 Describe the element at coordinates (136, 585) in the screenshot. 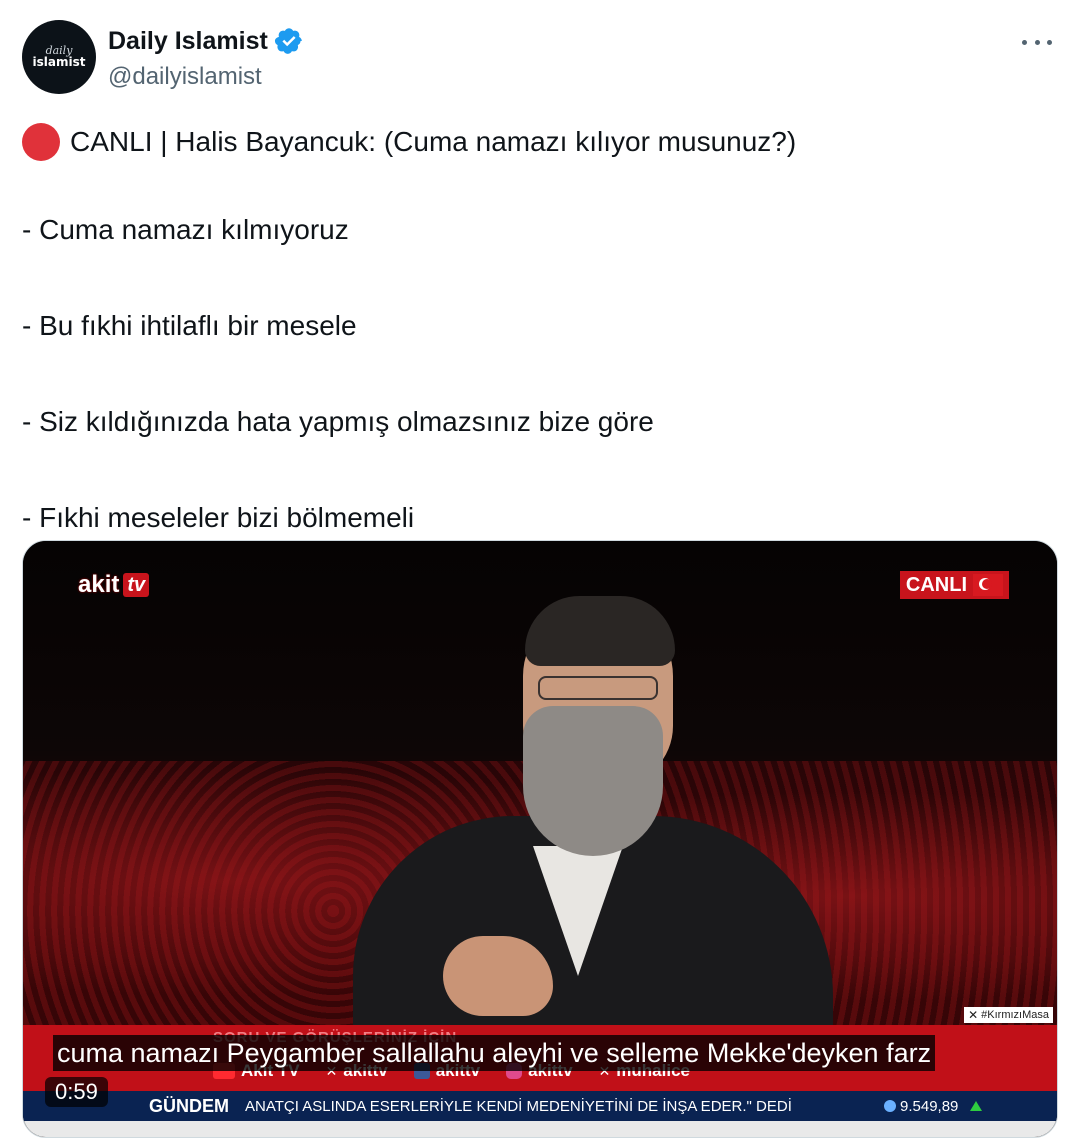

I see `logo-tv: tv` at that location.